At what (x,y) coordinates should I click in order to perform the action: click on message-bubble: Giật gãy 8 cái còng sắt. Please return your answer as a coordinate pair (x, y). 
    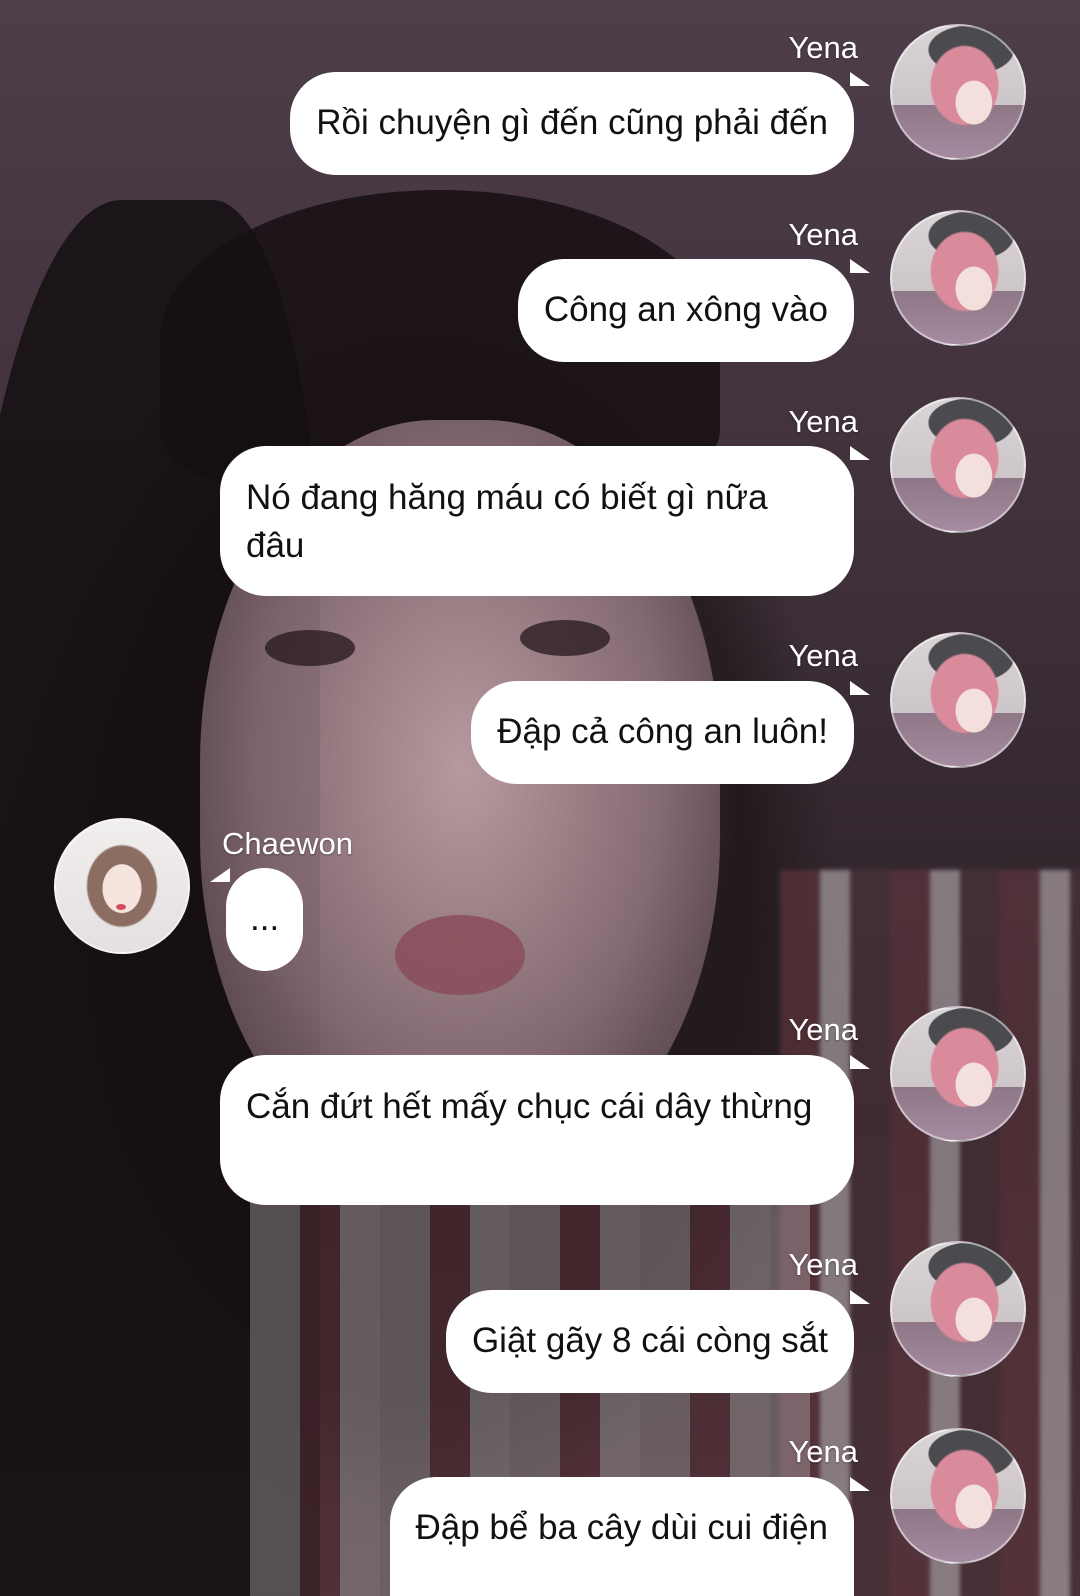
    Looking at the image, I should click on (649, 1341).